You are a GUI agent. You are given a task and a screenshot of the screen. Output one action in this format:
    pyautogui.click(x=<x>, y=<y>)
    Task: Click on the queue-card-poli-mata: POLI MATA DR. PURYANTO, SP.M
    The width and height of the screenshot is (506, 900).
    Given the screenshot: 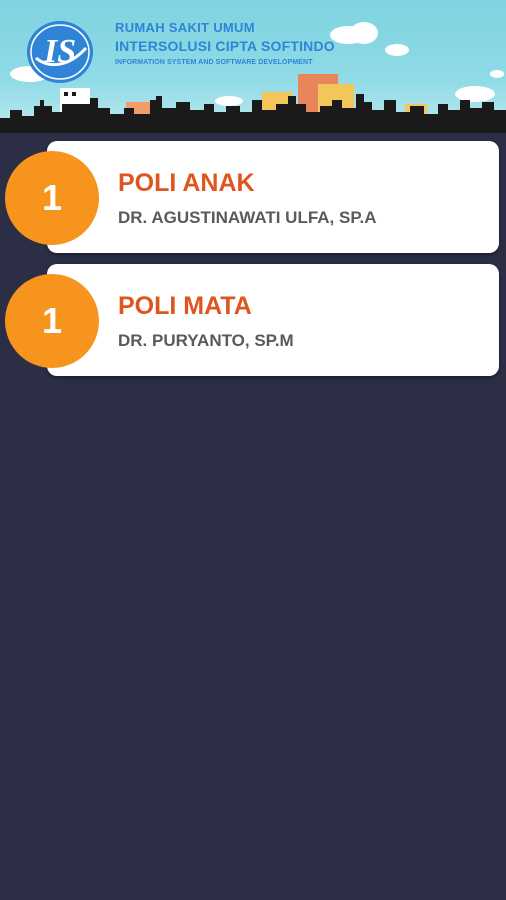 What is the action you would take?
    pyautogui.click(x=273, y=320)
    